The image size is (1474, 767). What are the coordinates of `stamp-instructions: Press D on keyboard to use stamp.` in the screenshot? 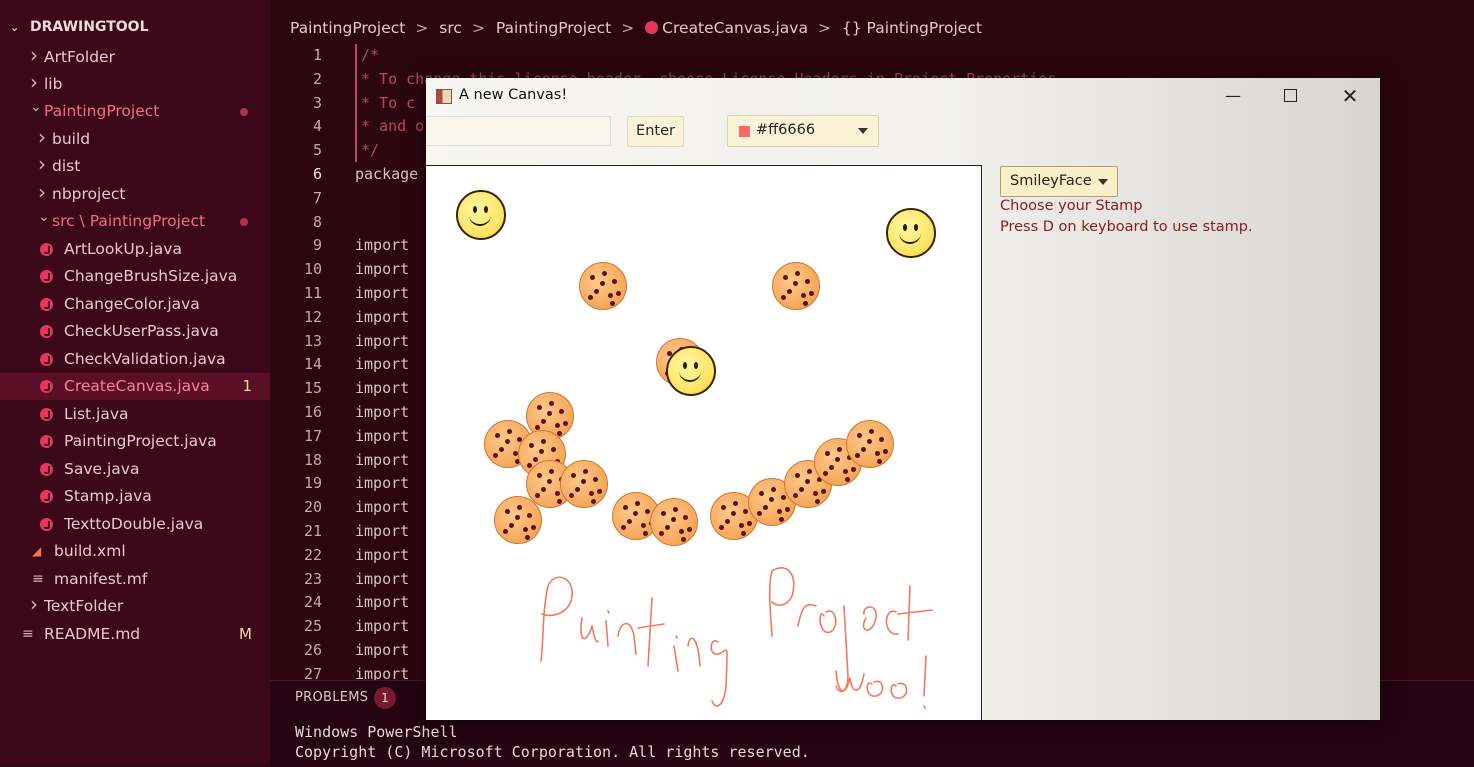 It's located at (1126, 227).